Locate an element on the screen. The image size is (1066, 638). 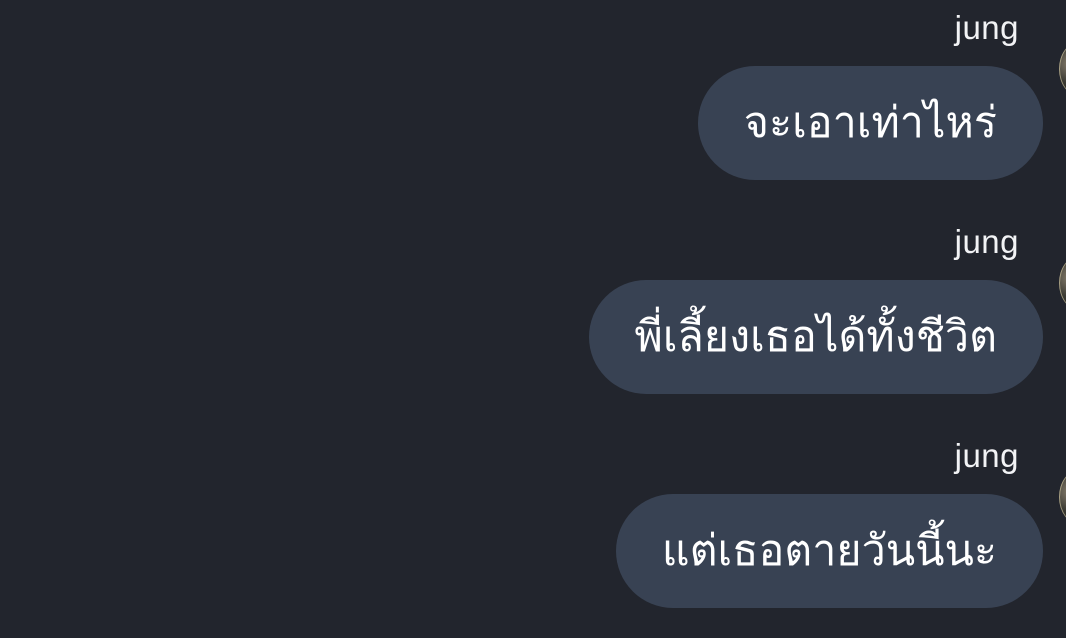
message-bubble: แต่เธอตายวันนี้นะ is located at coordinates (829, 551).